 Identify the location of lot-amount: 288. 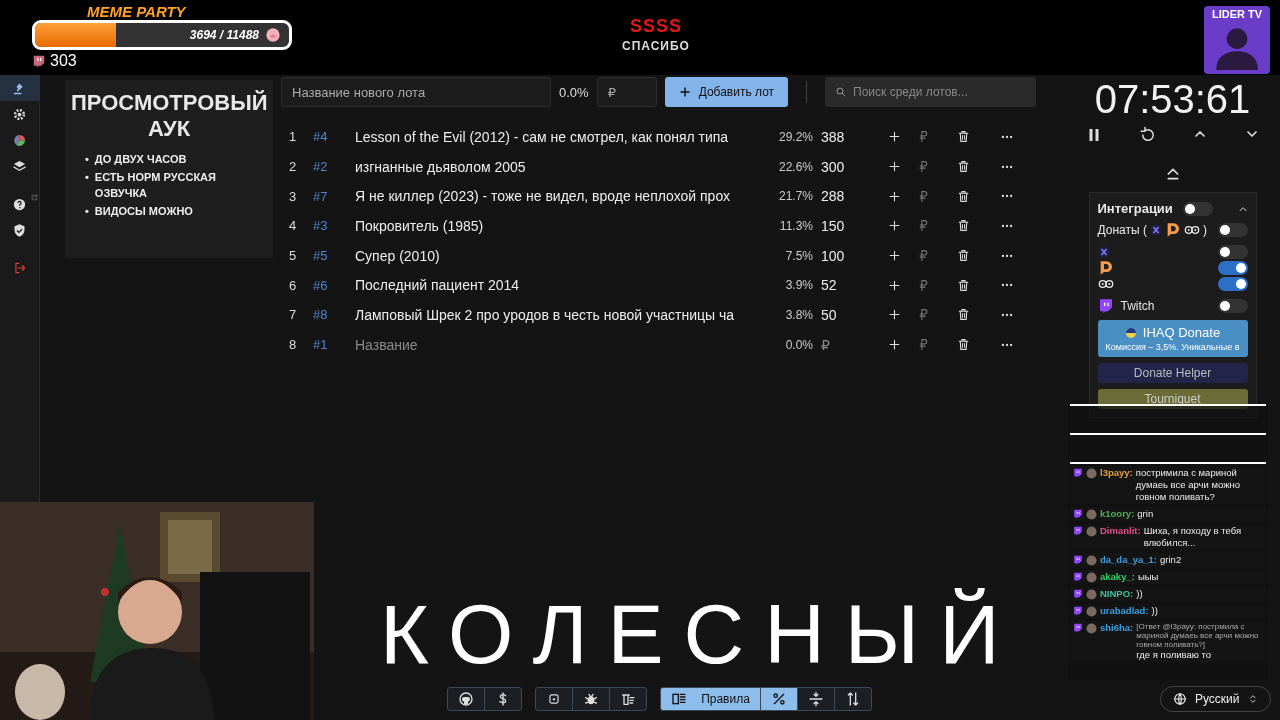
(833, 196).